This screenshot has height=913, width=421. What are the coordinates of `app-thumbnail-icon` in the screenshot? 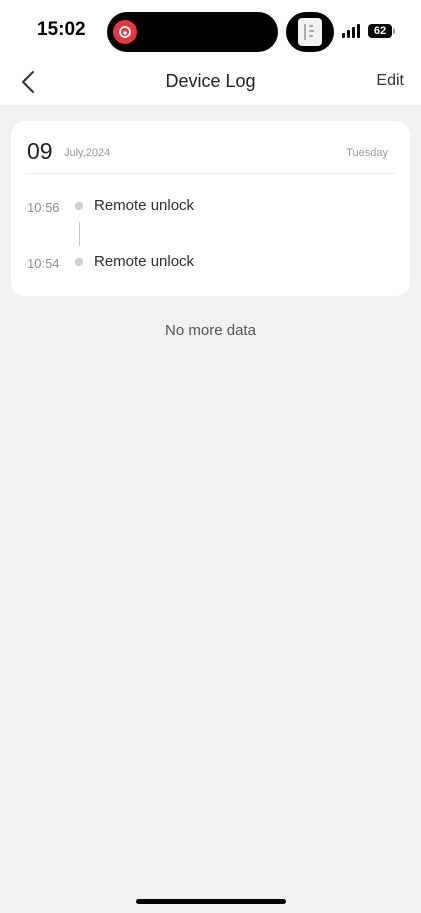 It's located at (310, 32).